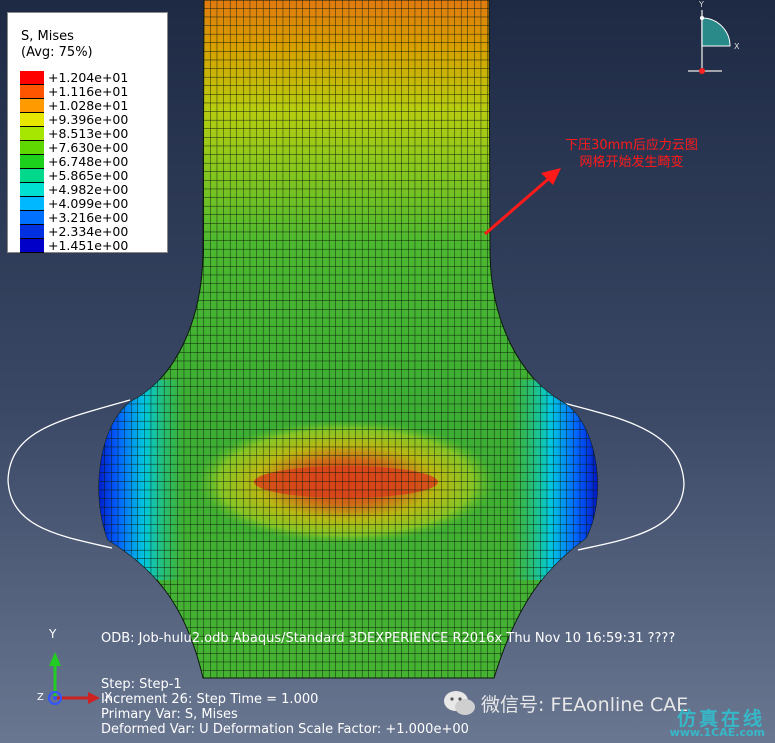  What do you see at coordinates (88, 147) in the screenshot?
I see `legend-value: +7.630e+00` at bounding box center [88, 147].